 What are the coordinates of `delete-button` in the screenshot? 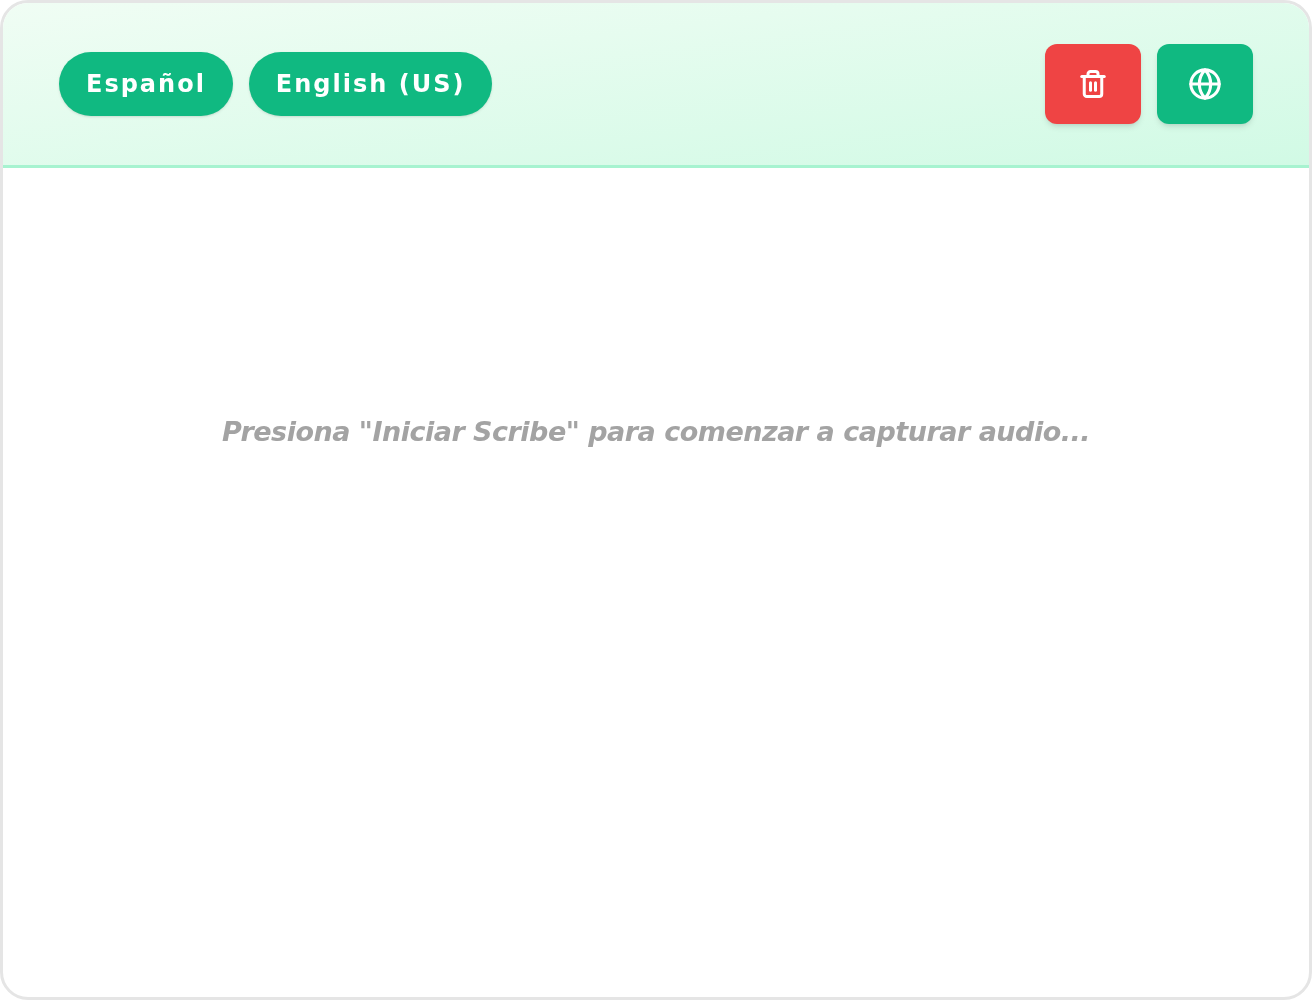 It's located at (1093, 84).